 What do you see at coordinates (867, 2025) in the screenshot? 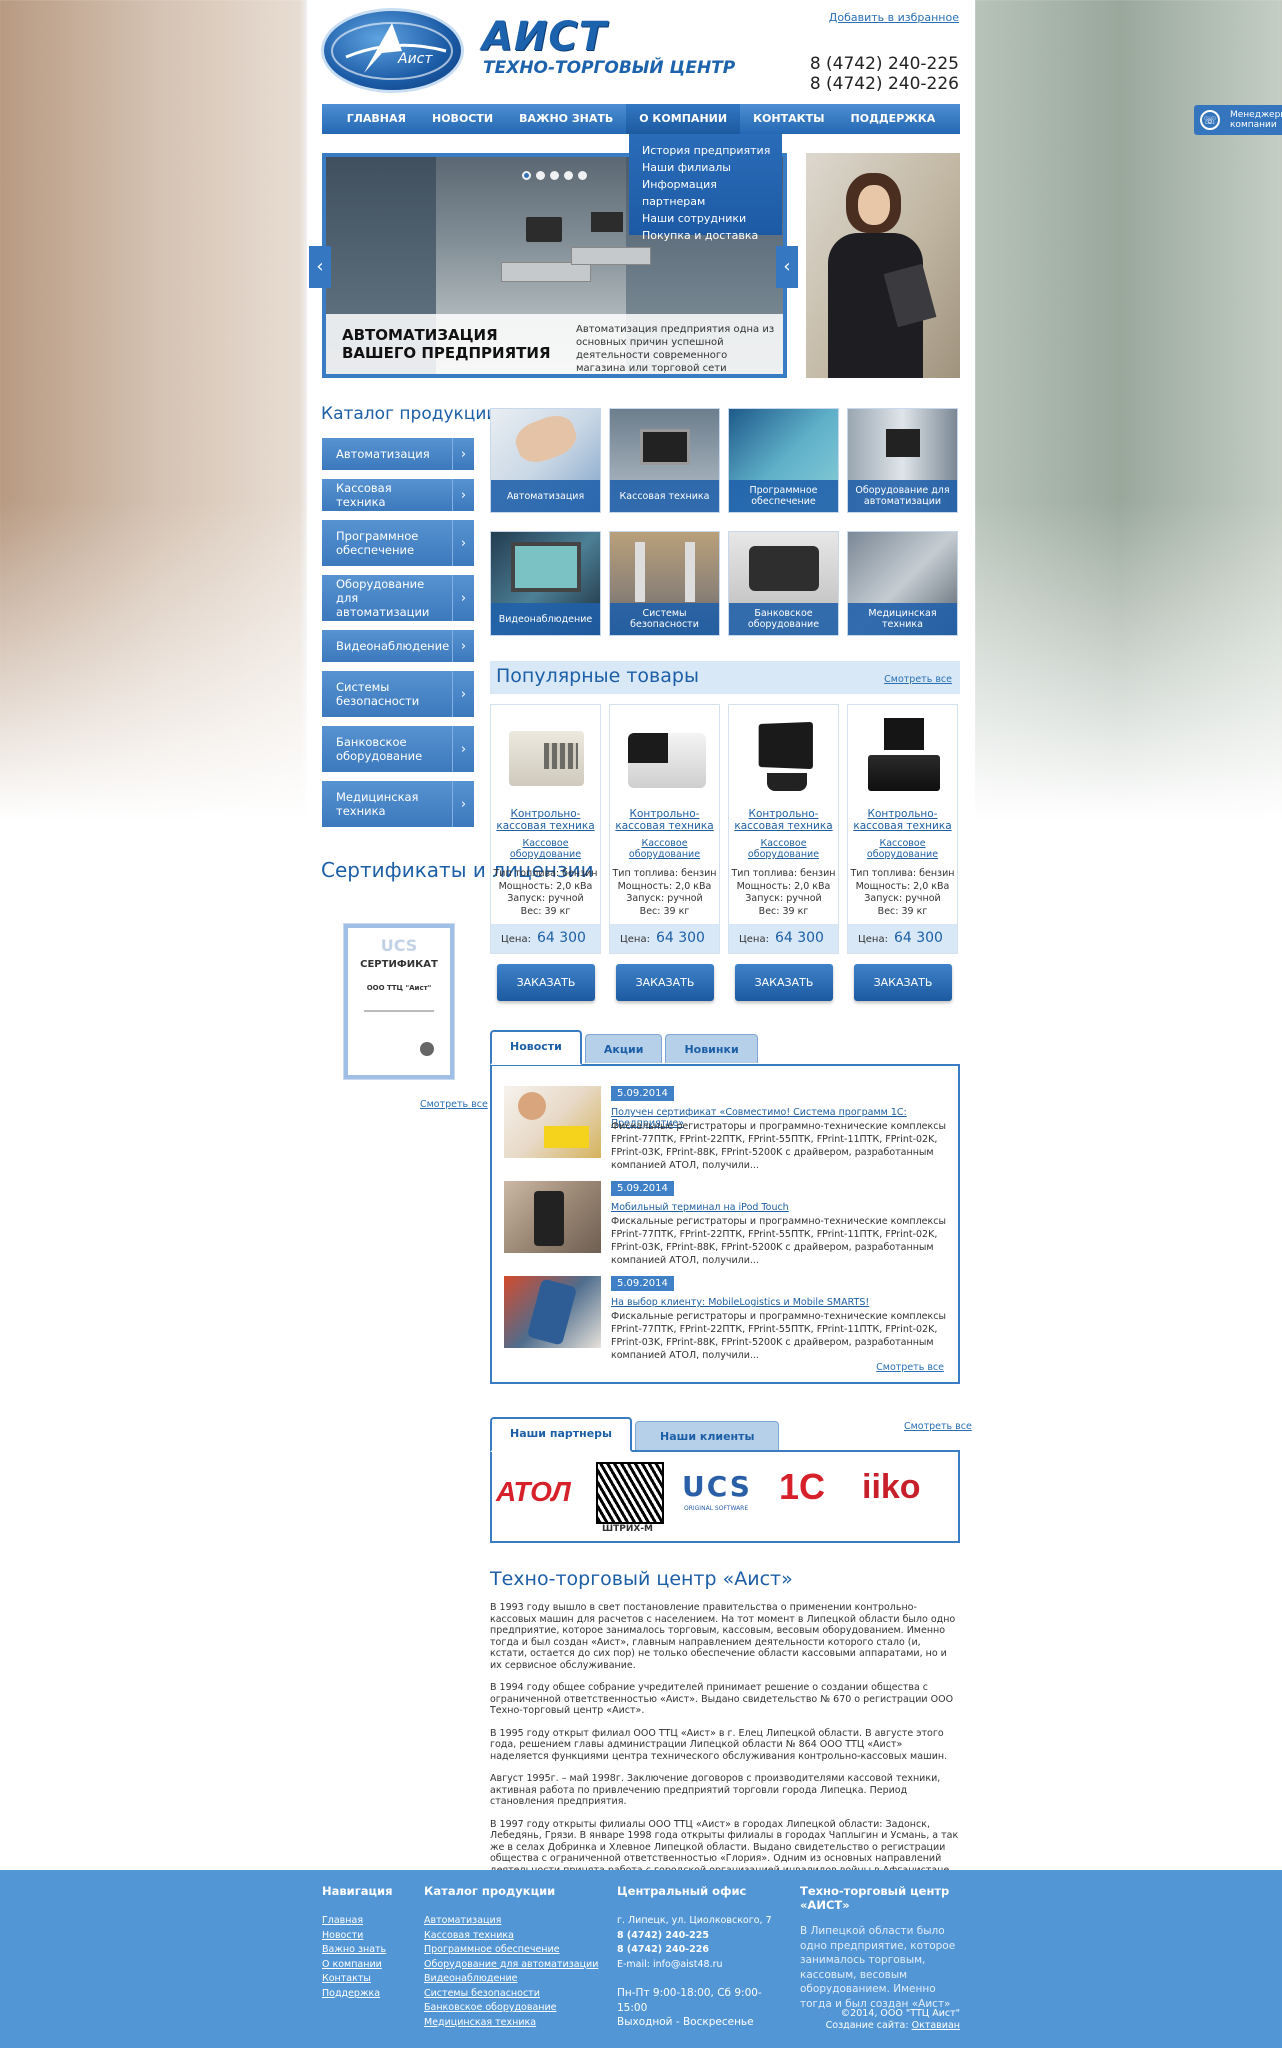
I see `made-by-label: Создание сайта:` at bounding box center [867, 2025].